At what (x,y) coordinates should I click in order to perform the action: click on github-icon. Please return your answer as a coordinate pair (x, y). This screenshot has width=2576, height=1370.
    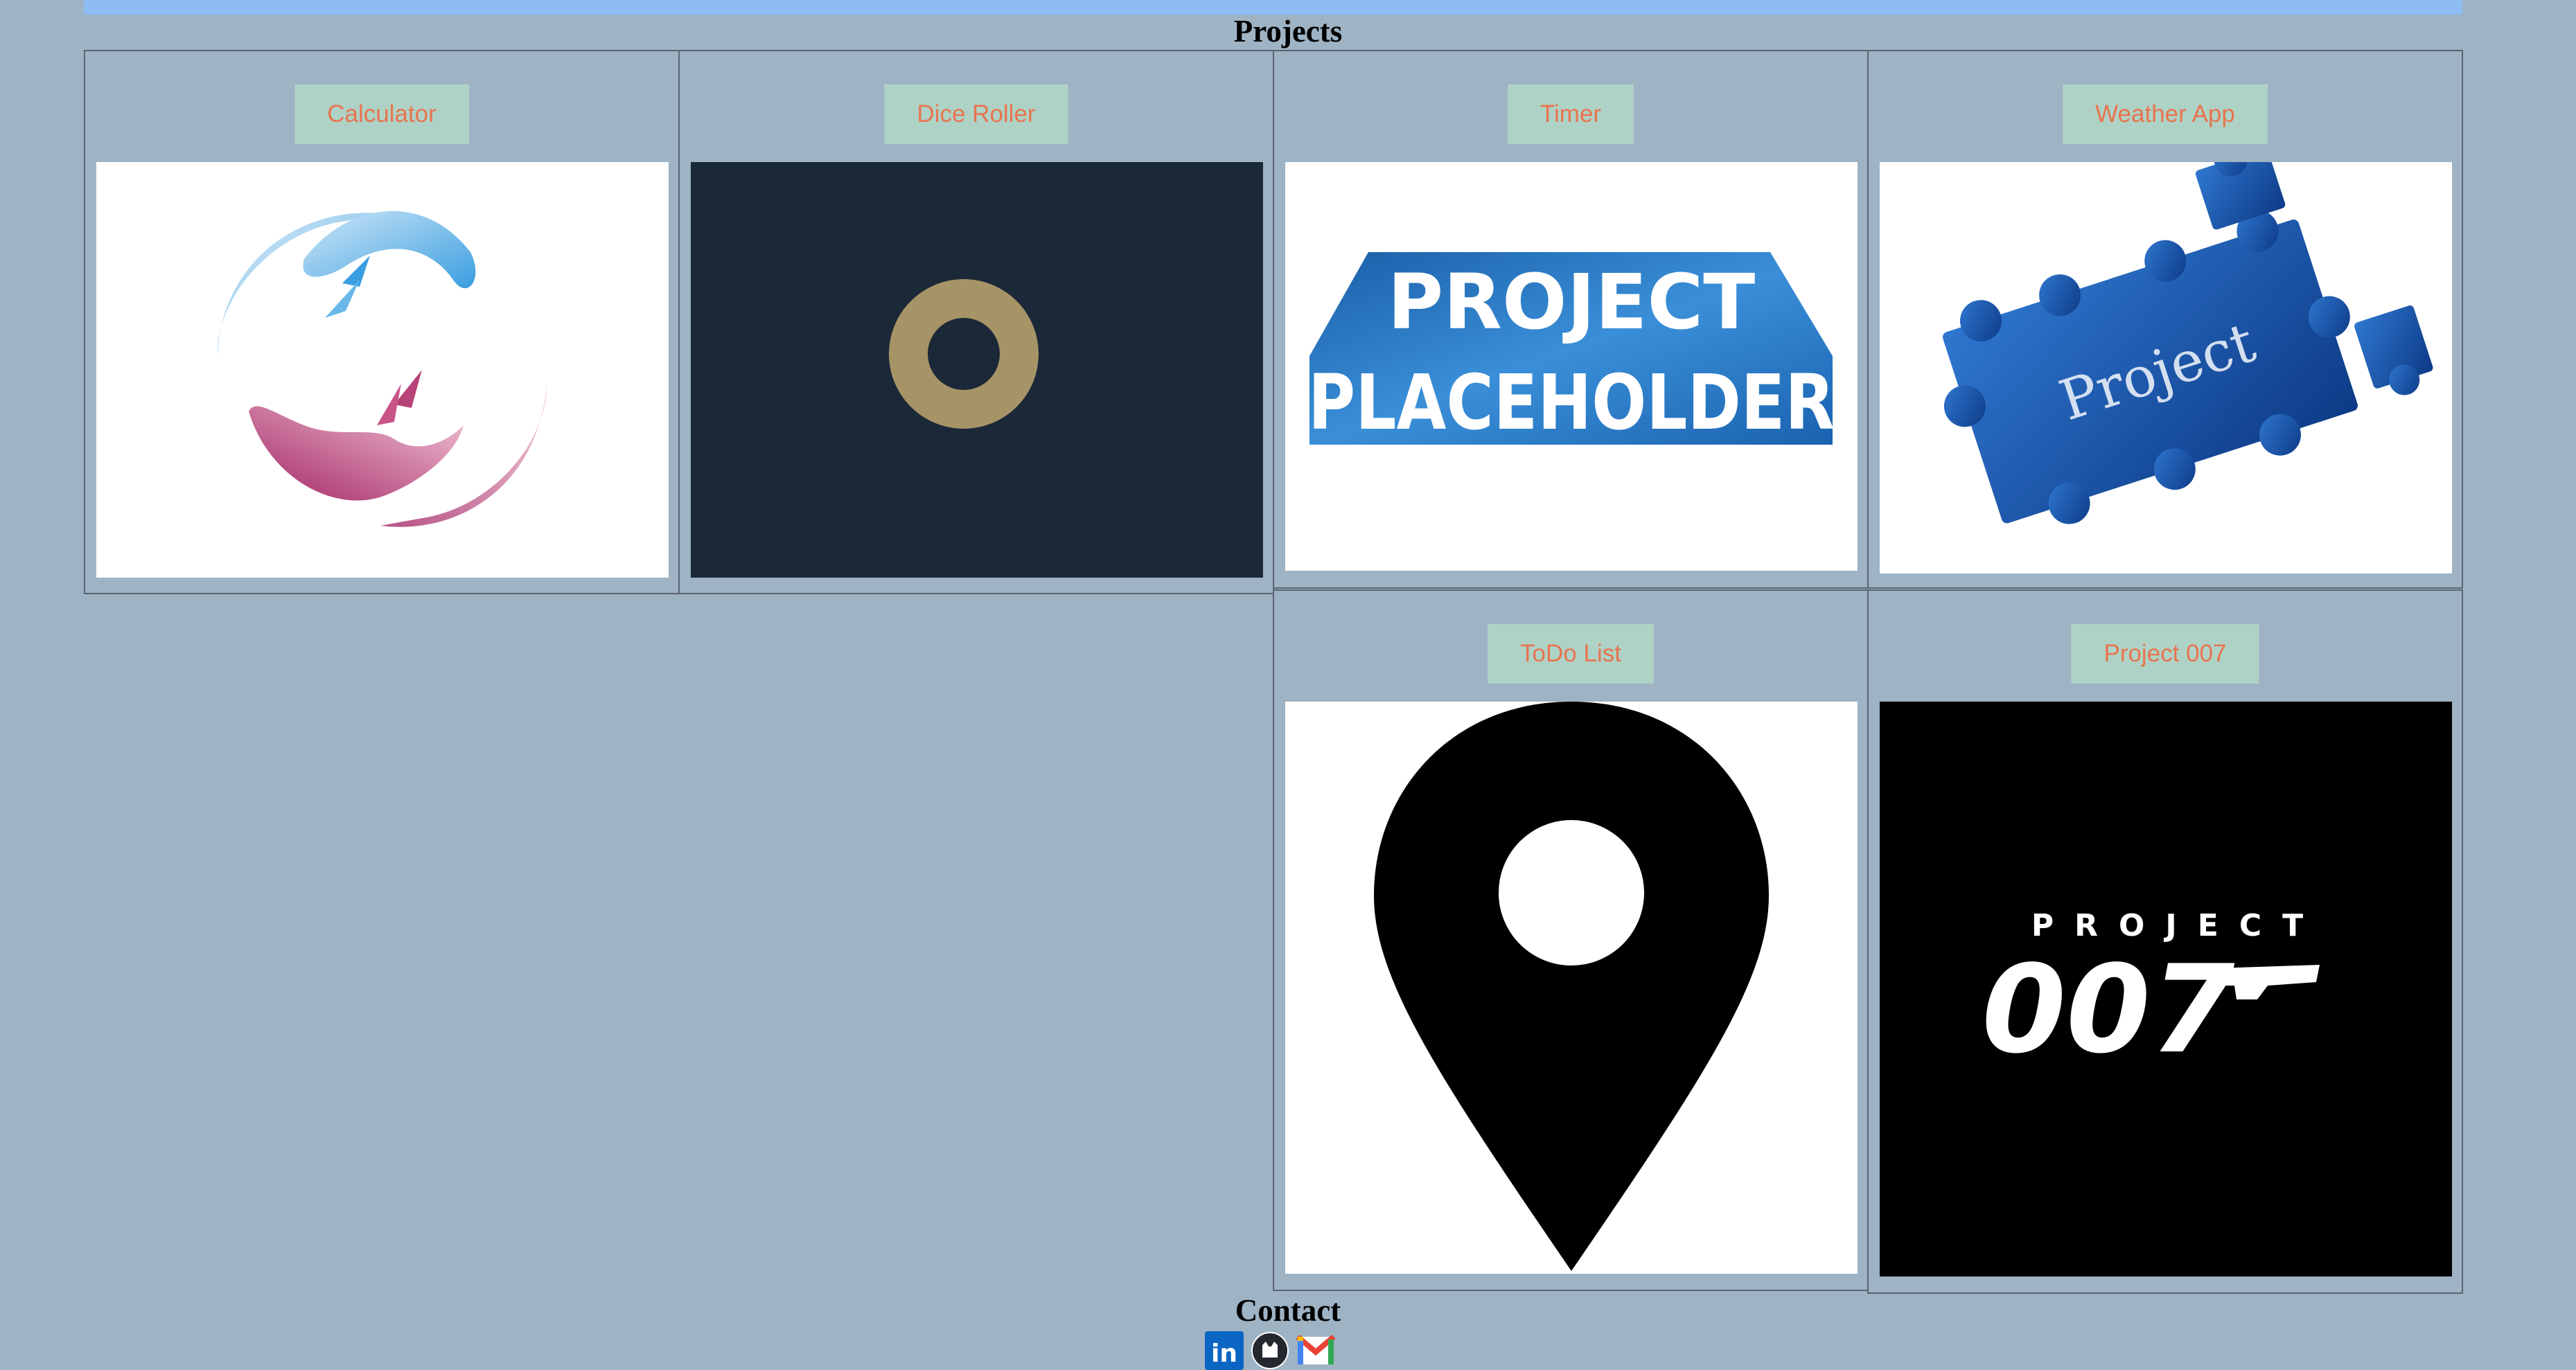
    Looking at the image, I should click on (1270, 1350).